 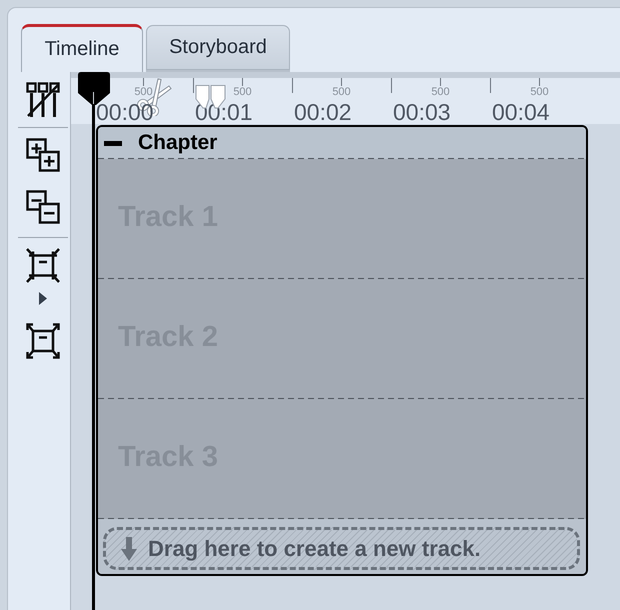 What do you see at coordinates (125, 112) in the screenshot?
I see `time-label: 00:00` at bounding box center [125, 112].